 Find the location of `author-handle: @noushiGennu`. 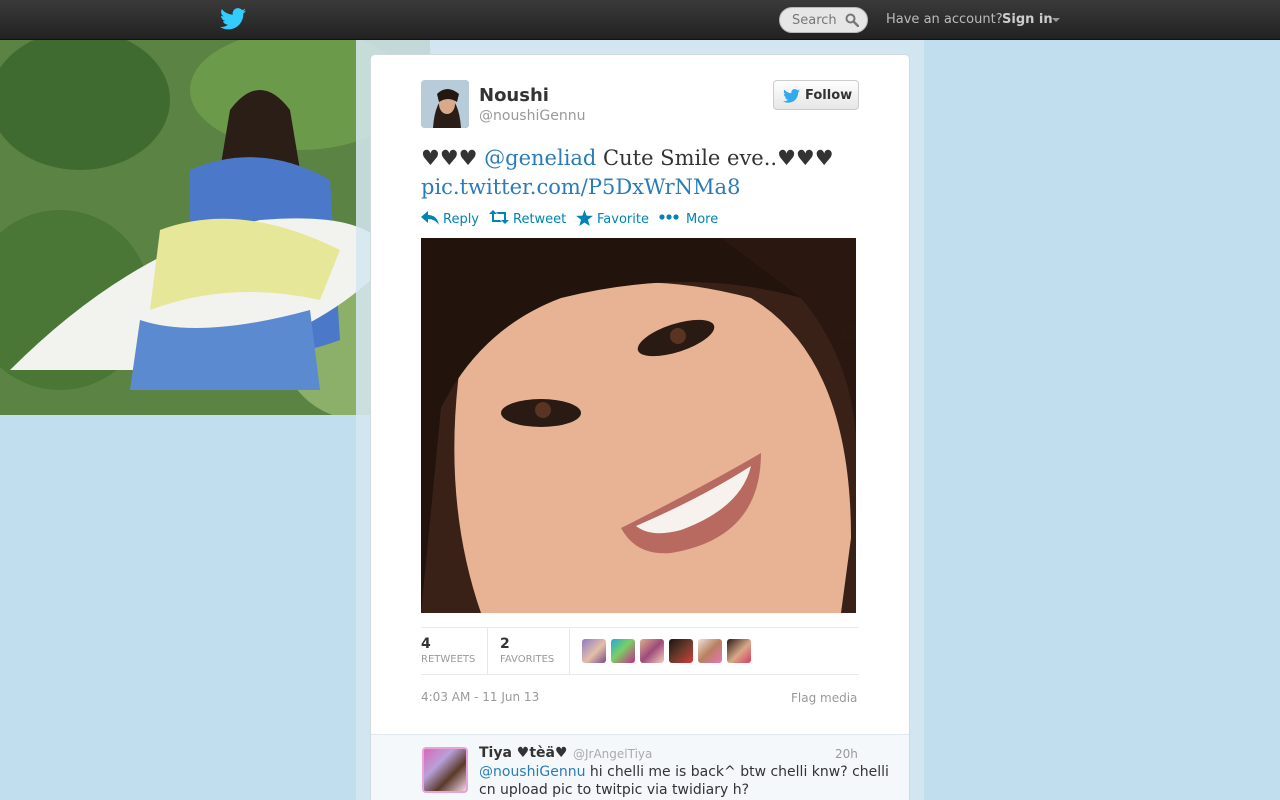

author-handle: @noushiGennu is located at coordinates (532, 116).